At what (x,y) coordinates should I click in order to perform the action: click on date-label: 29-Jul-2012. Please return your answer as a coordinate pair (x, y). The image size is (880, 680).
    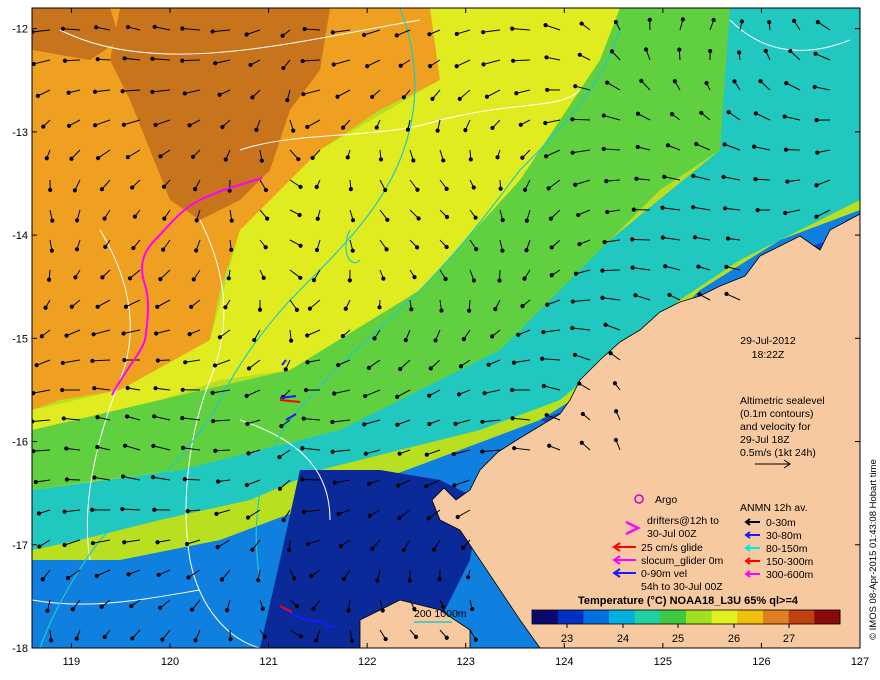
    Looking at the image, I should click on (768, 341).